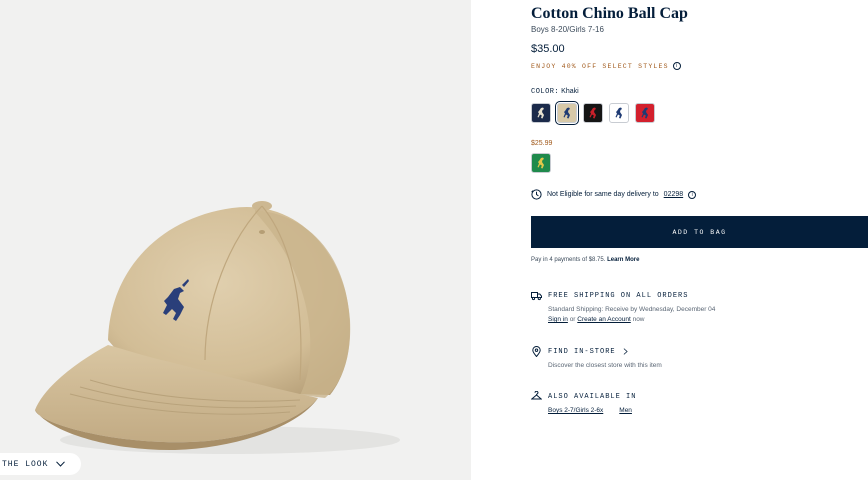 The width and height of the screenshot is (868, 480). I want to click on find-in-store-title: FIND IN-STORE, so click(582, 351).